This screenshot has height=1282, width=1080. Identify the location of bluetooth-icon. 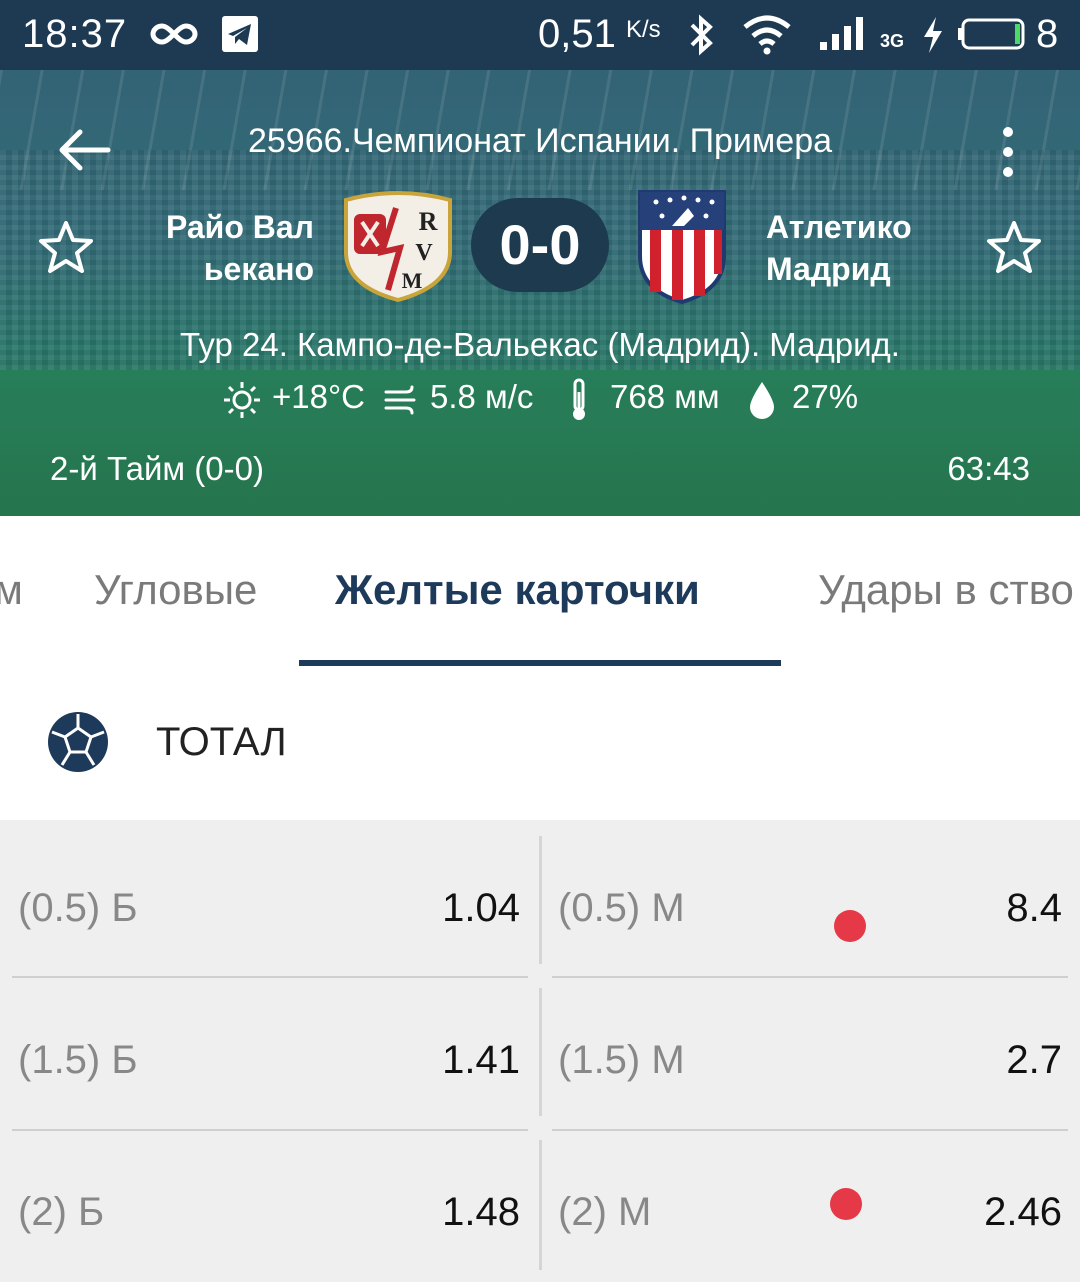
(701, 35).